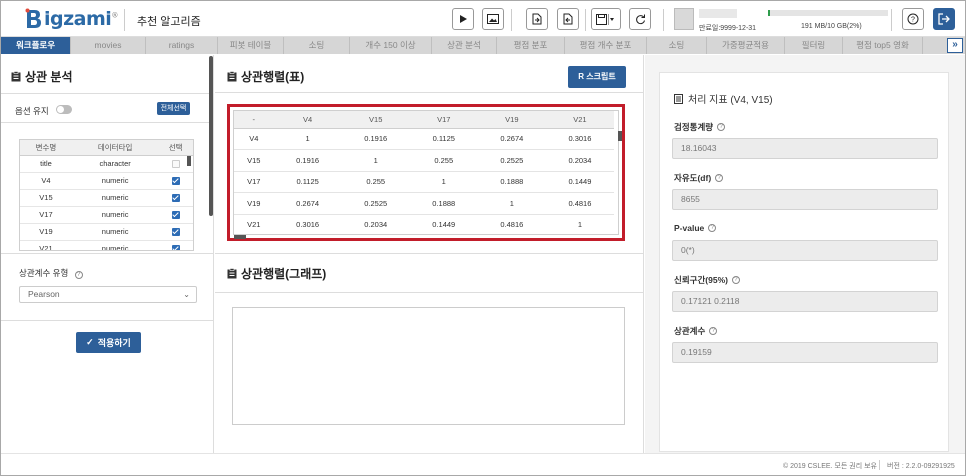  I want to click on tab-7: 평점 분포, so click(531, 45).